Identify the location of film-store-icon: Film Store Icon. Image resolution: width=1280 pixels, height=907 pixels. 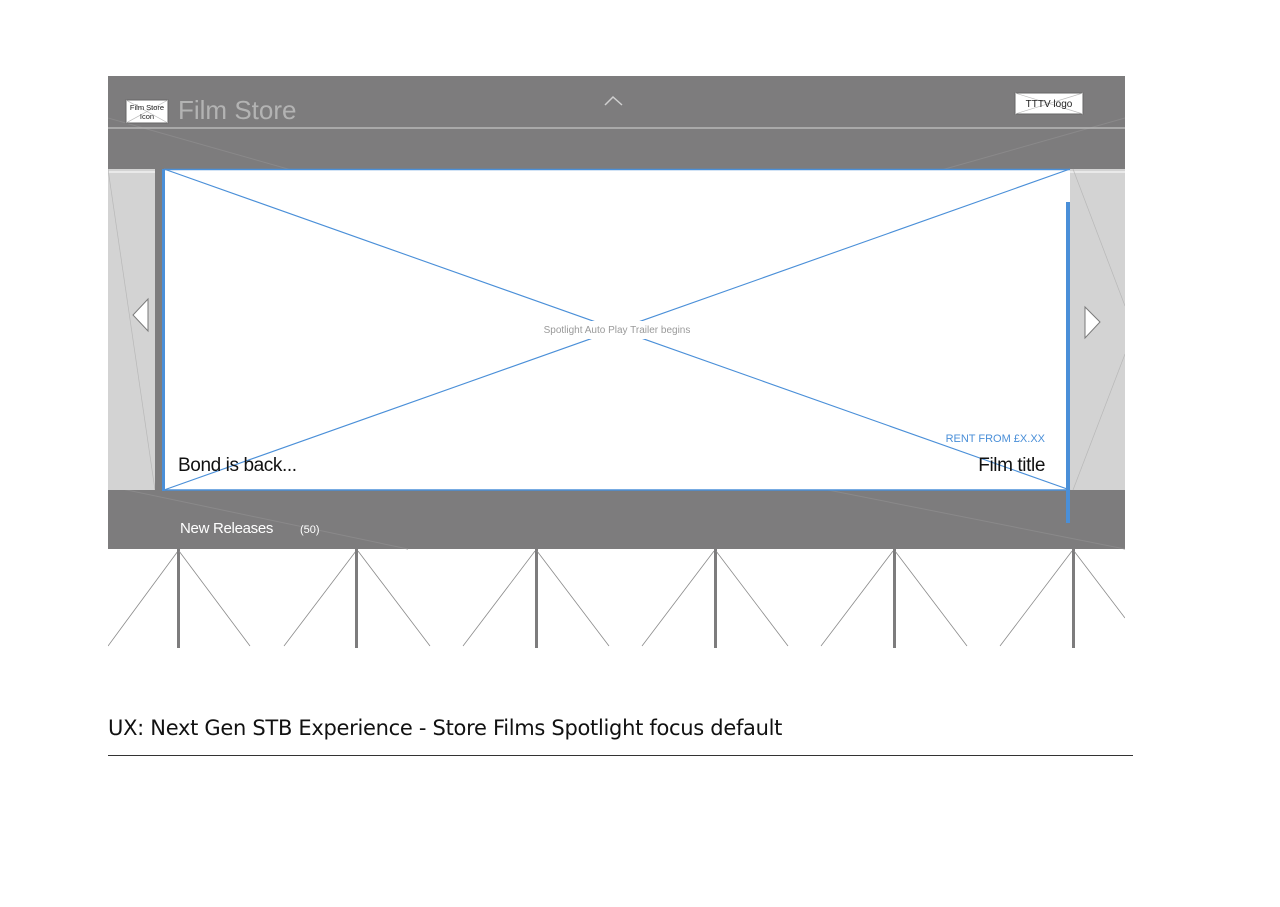
(147, 111).